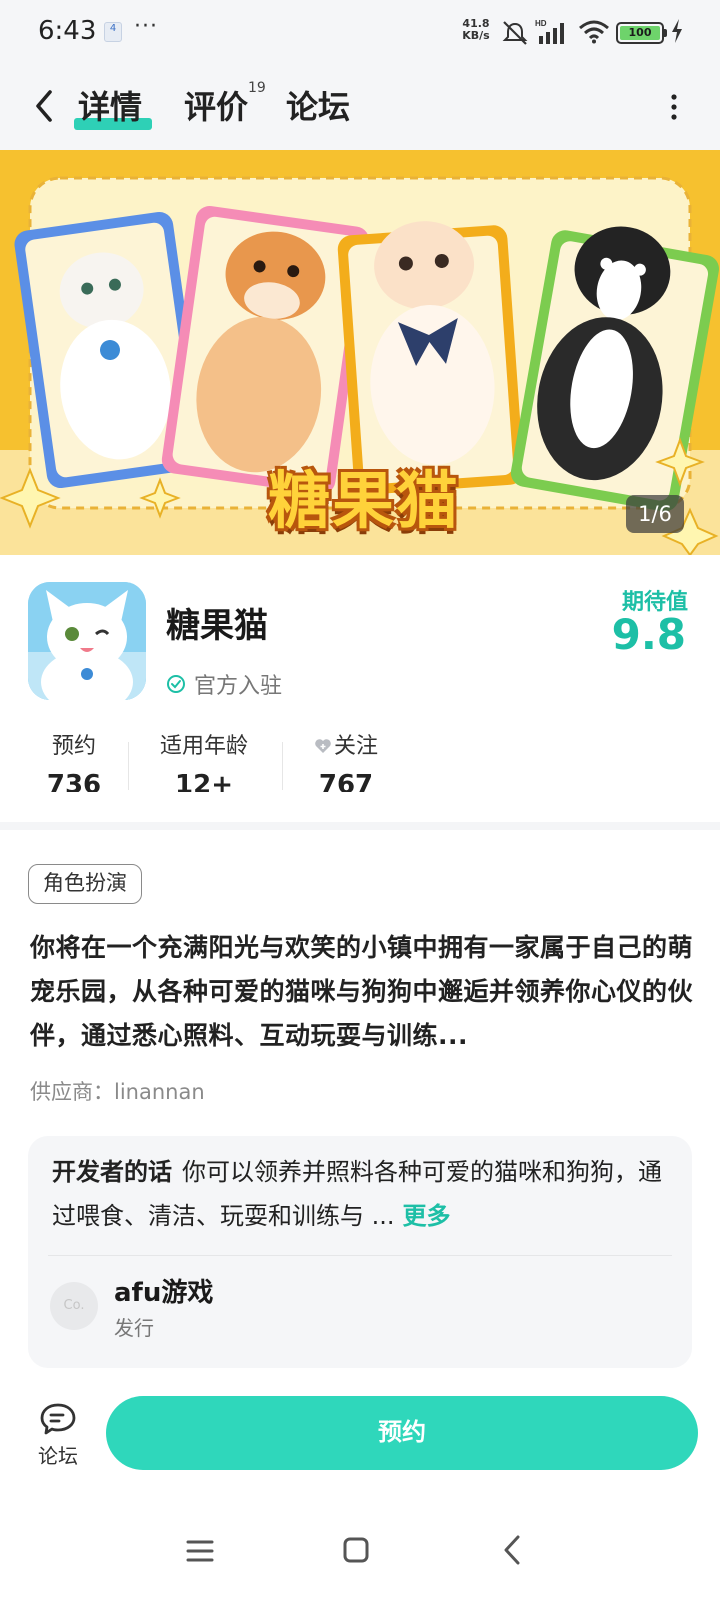  Describe the element at coordinates (594, 32) in the screenshot. I see `wifi-icon` at that location.